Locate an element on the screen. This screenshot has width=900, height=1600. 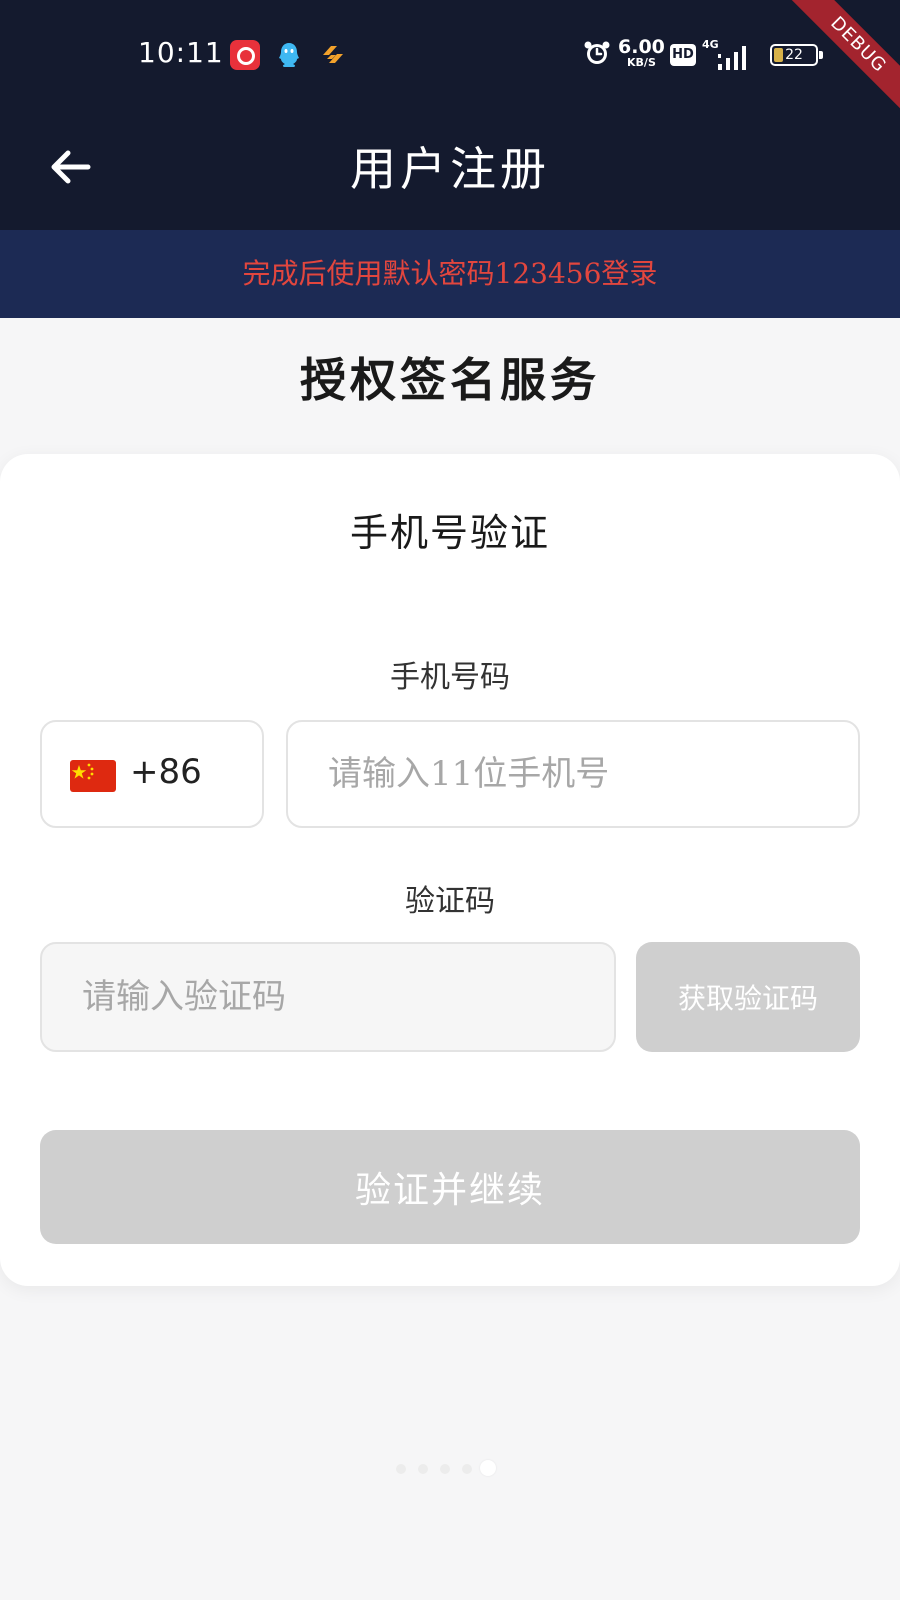
country-code-selector: +86 is located at coordinates (152, 774).